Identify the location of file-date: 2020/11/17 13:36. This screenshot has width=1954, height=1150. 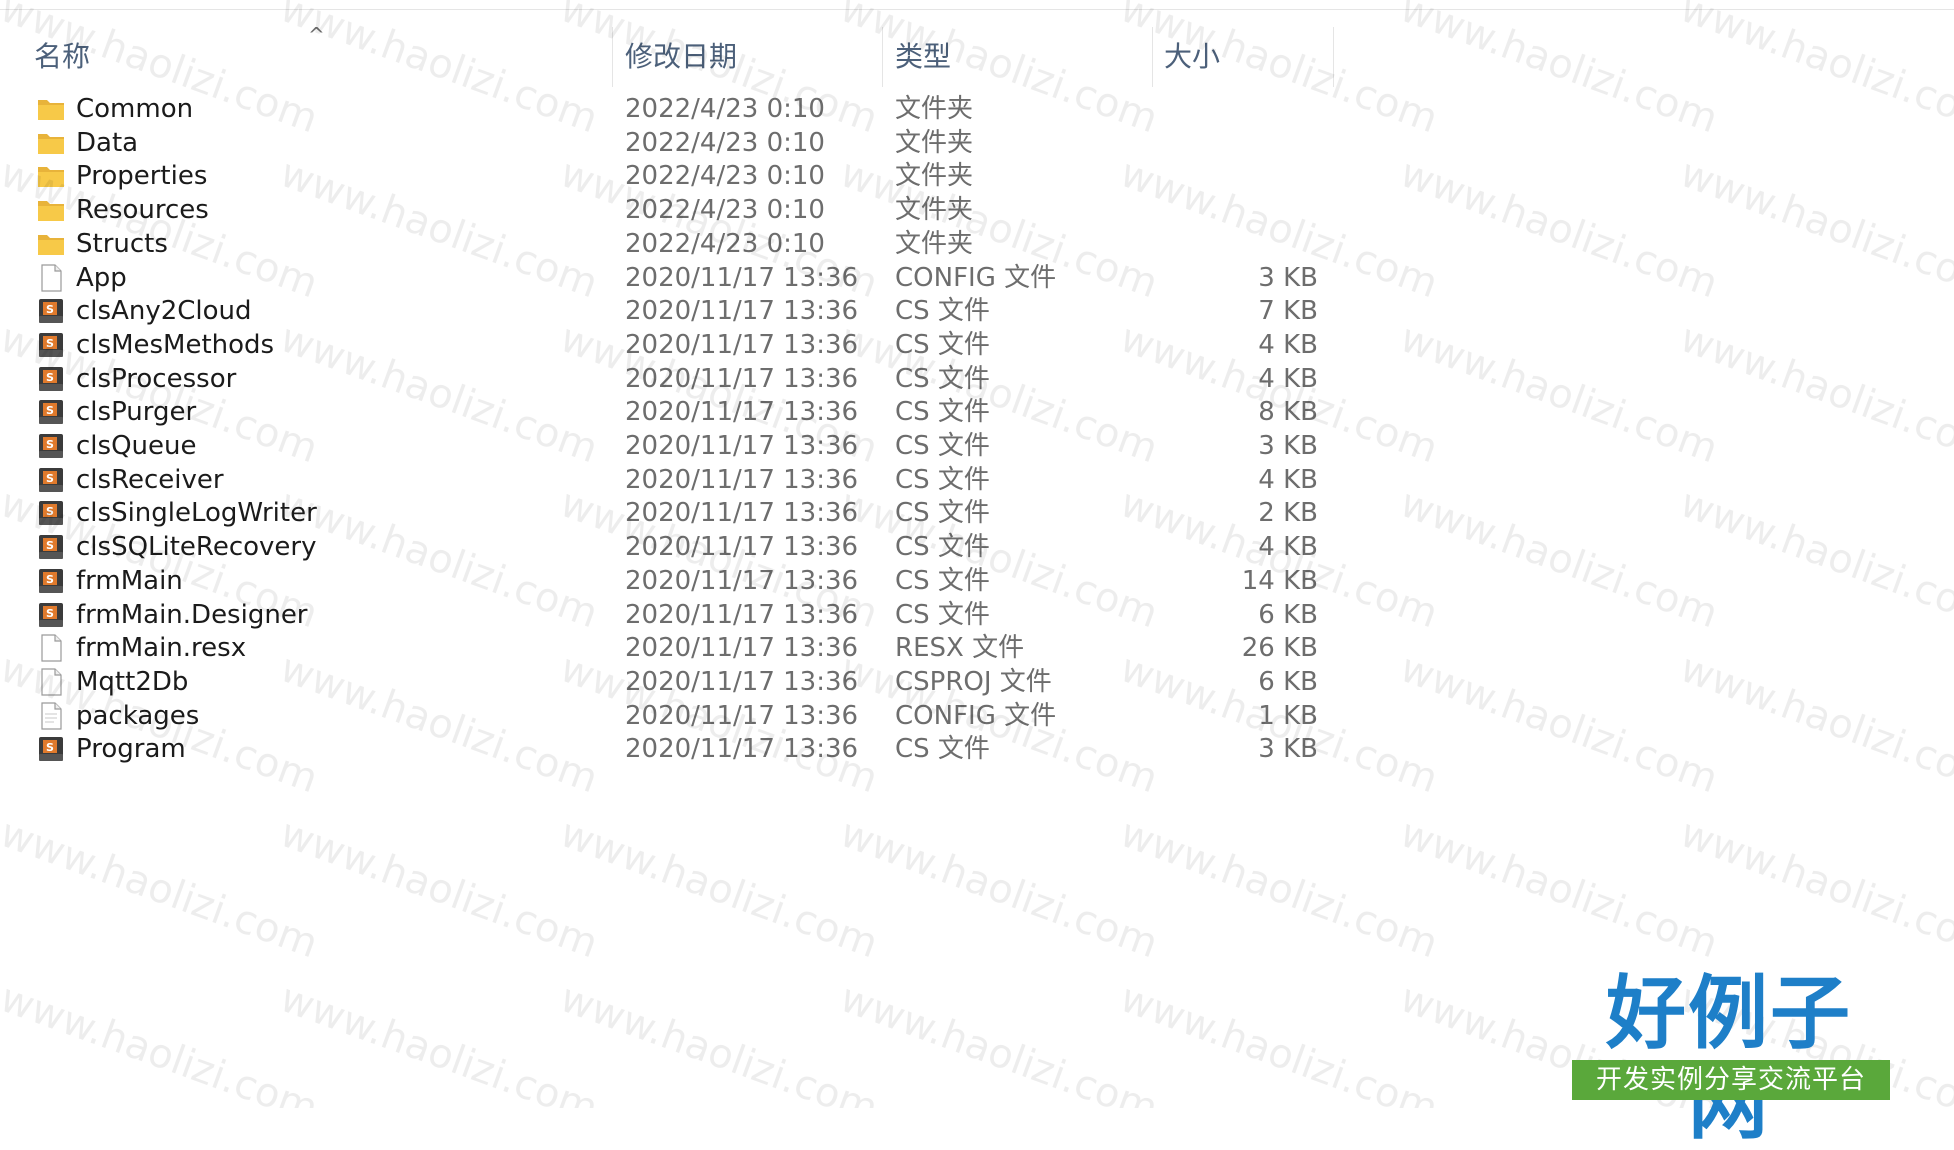
(742, 749).